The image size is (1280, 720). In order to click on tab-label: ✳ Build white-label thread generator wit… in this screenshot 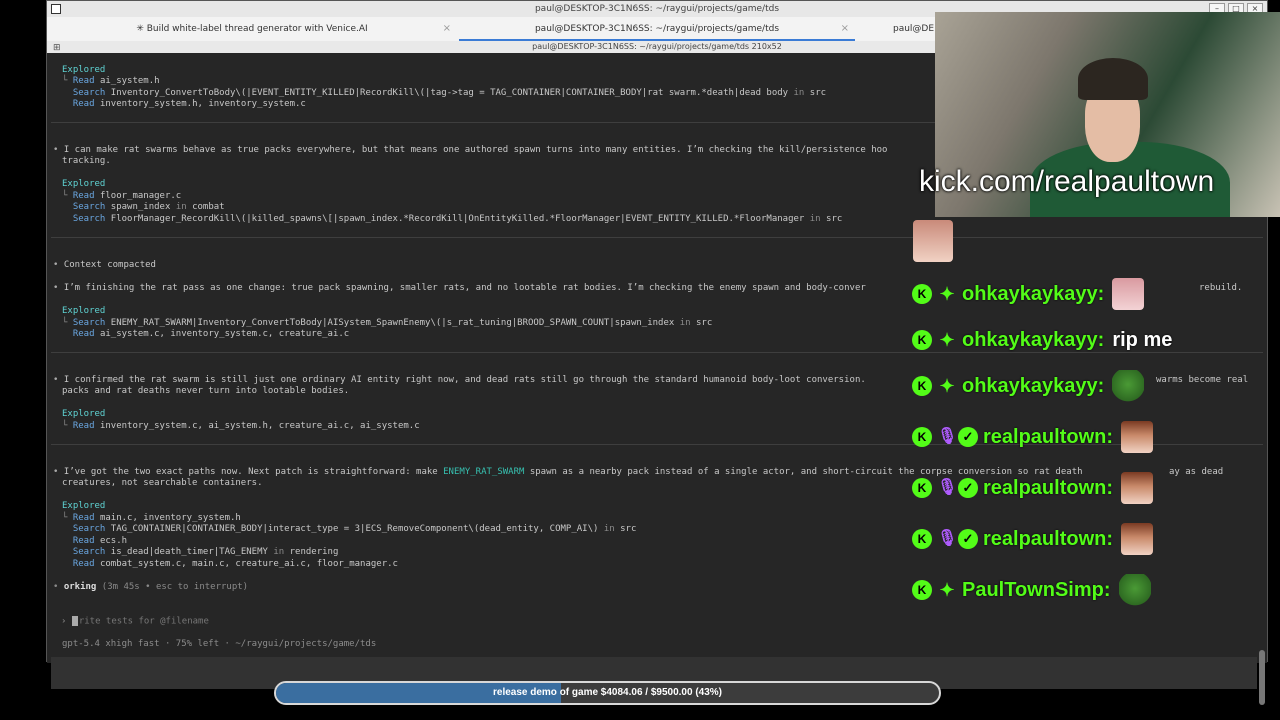, I will do `click(252, 29)`.